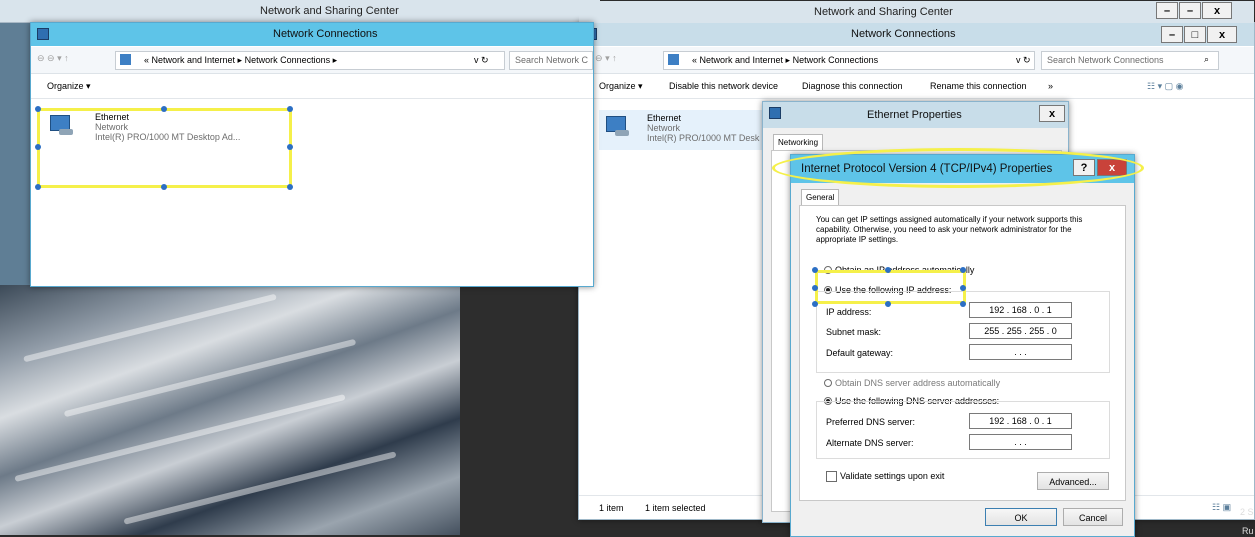 The width and height of the screenshot is (1255, 537). What do you see at coordinates (1217, 10) in the screenshot?
I see `nsc-close-button: x` at bounding box center [1217, 10].